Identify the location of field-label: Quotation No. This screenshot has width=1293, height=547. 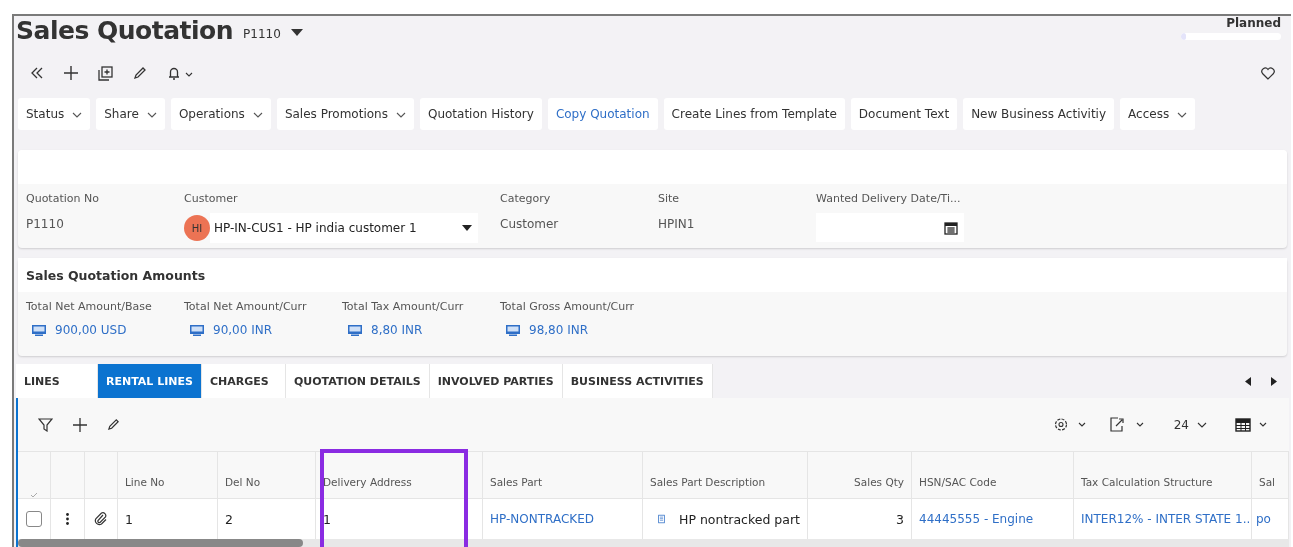
(63, 198).